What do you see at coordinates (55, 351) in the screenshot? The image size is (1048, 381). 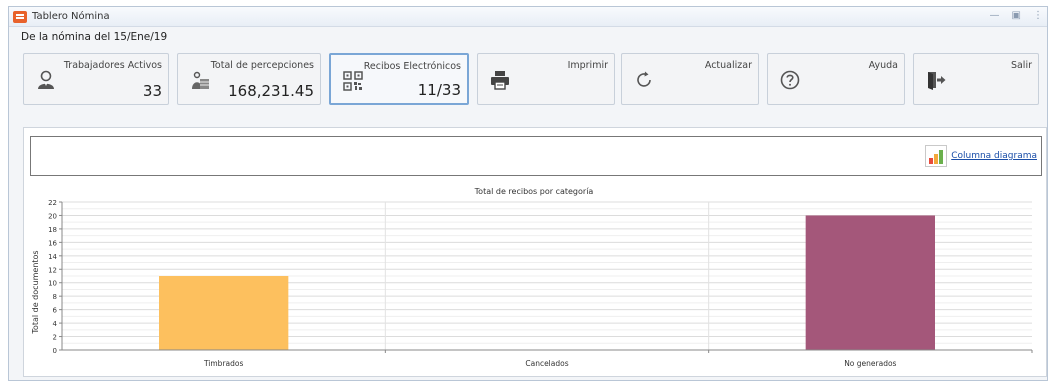 I see `y-tick-label: 0` at bounding box center [55, 351].